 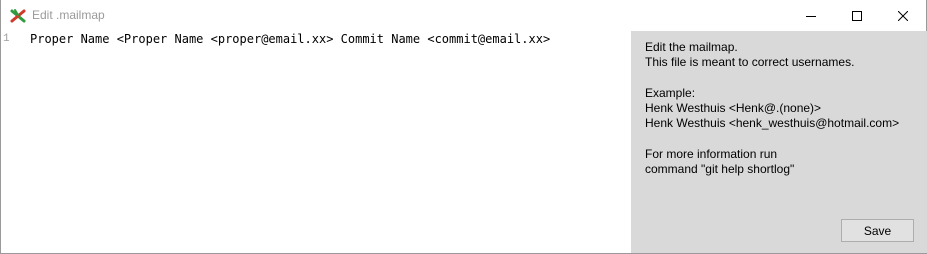 I want to click on help-line: Henk Westhuis <Henk@.(none)>, so click(x=733, y=108).